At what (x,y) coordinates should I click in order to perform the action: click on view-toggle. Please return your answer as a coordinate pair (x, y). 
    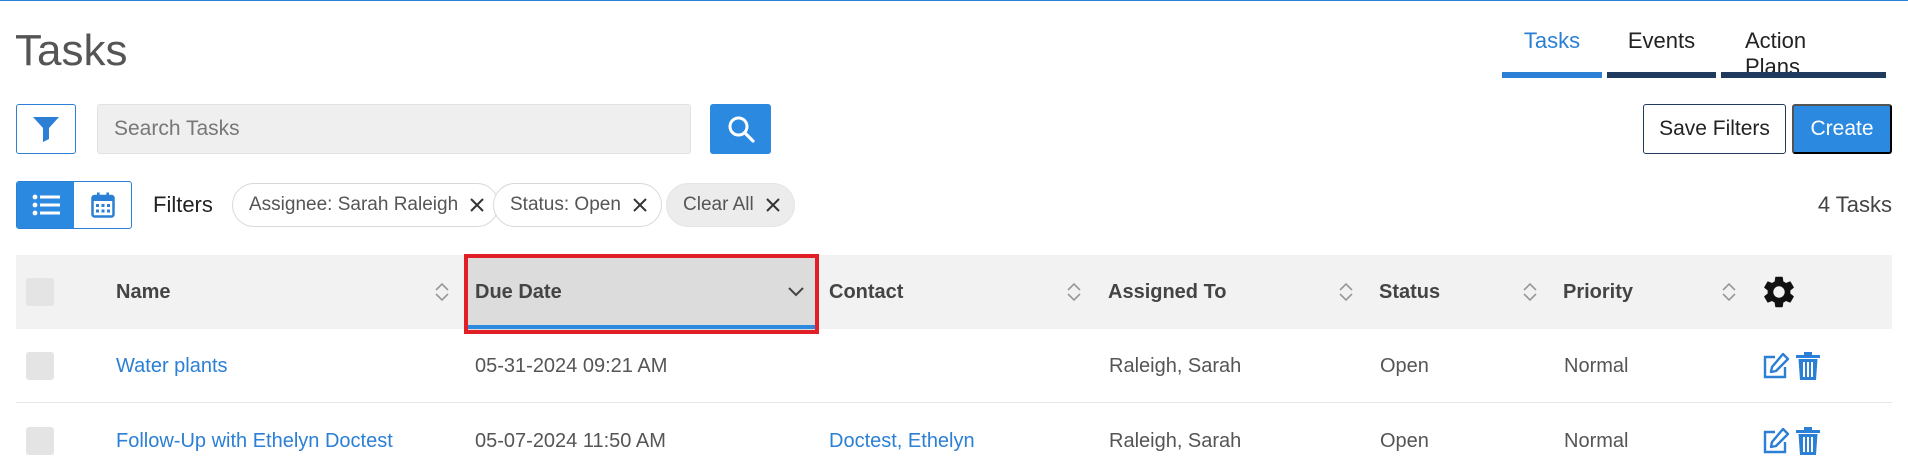
    Looking at the image, I should click on (74, 205).